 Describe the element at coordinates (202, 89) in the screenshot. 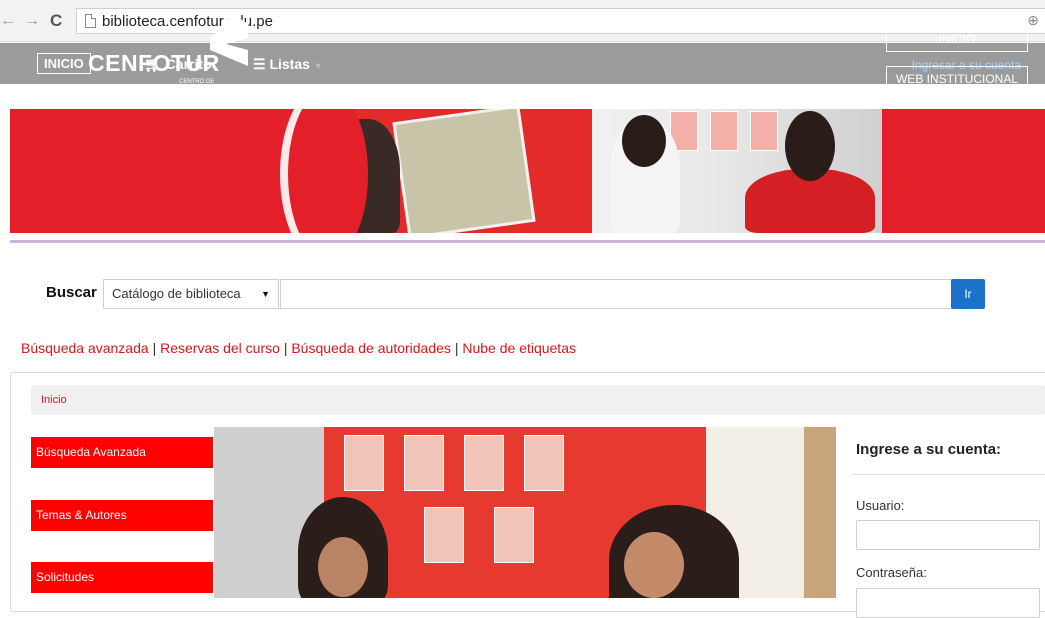

I see `logo-subtitle: CENTRO DE FORMACIÓN EN TURISMO` at that location.